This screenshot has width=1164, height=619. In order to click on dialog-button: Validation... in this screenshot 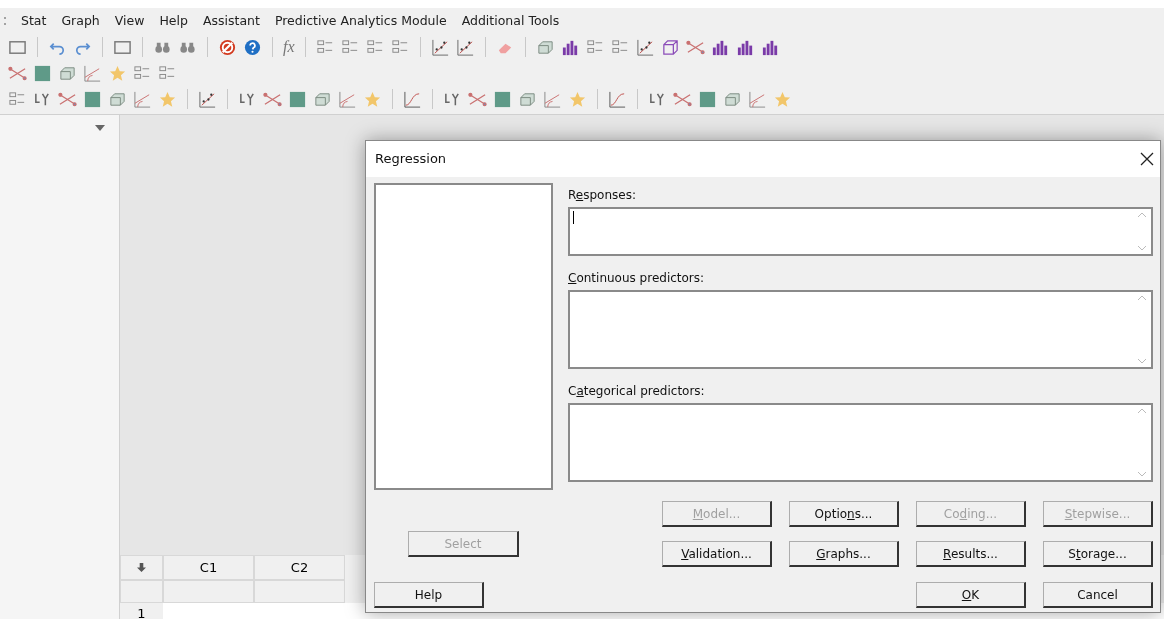, I will do `click(717, 554)`.